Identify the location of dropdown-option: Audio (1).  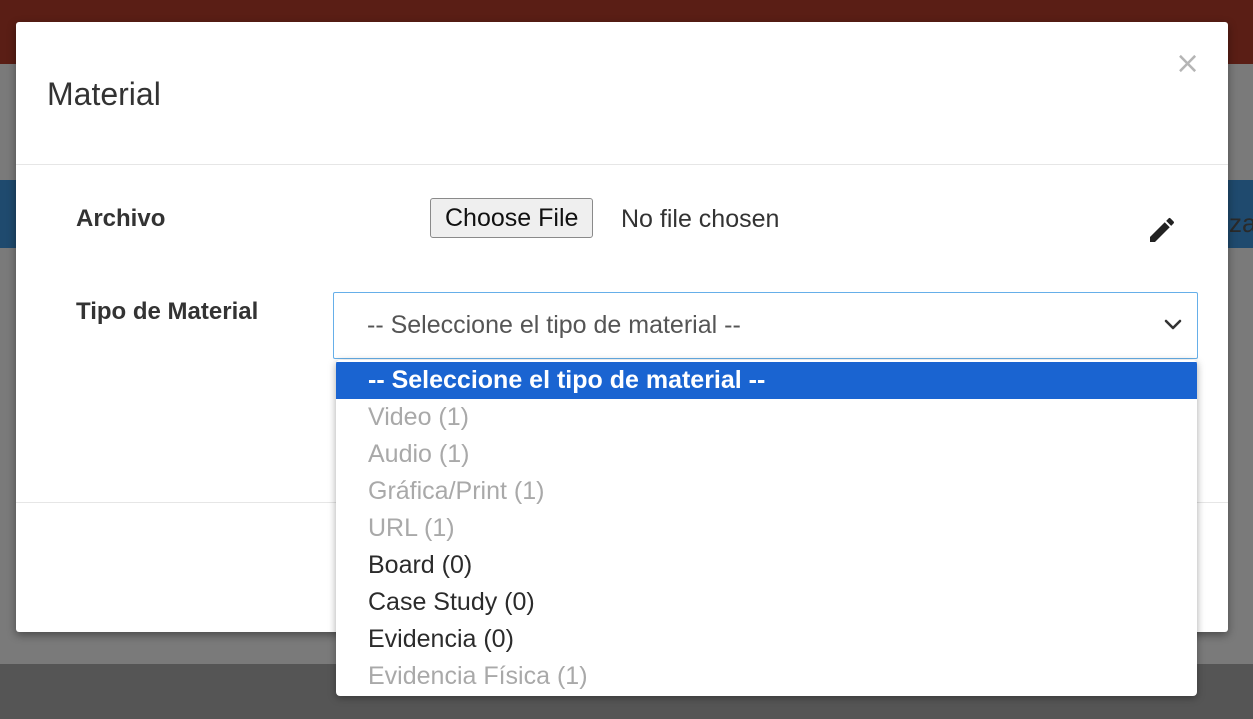
(419, 454).